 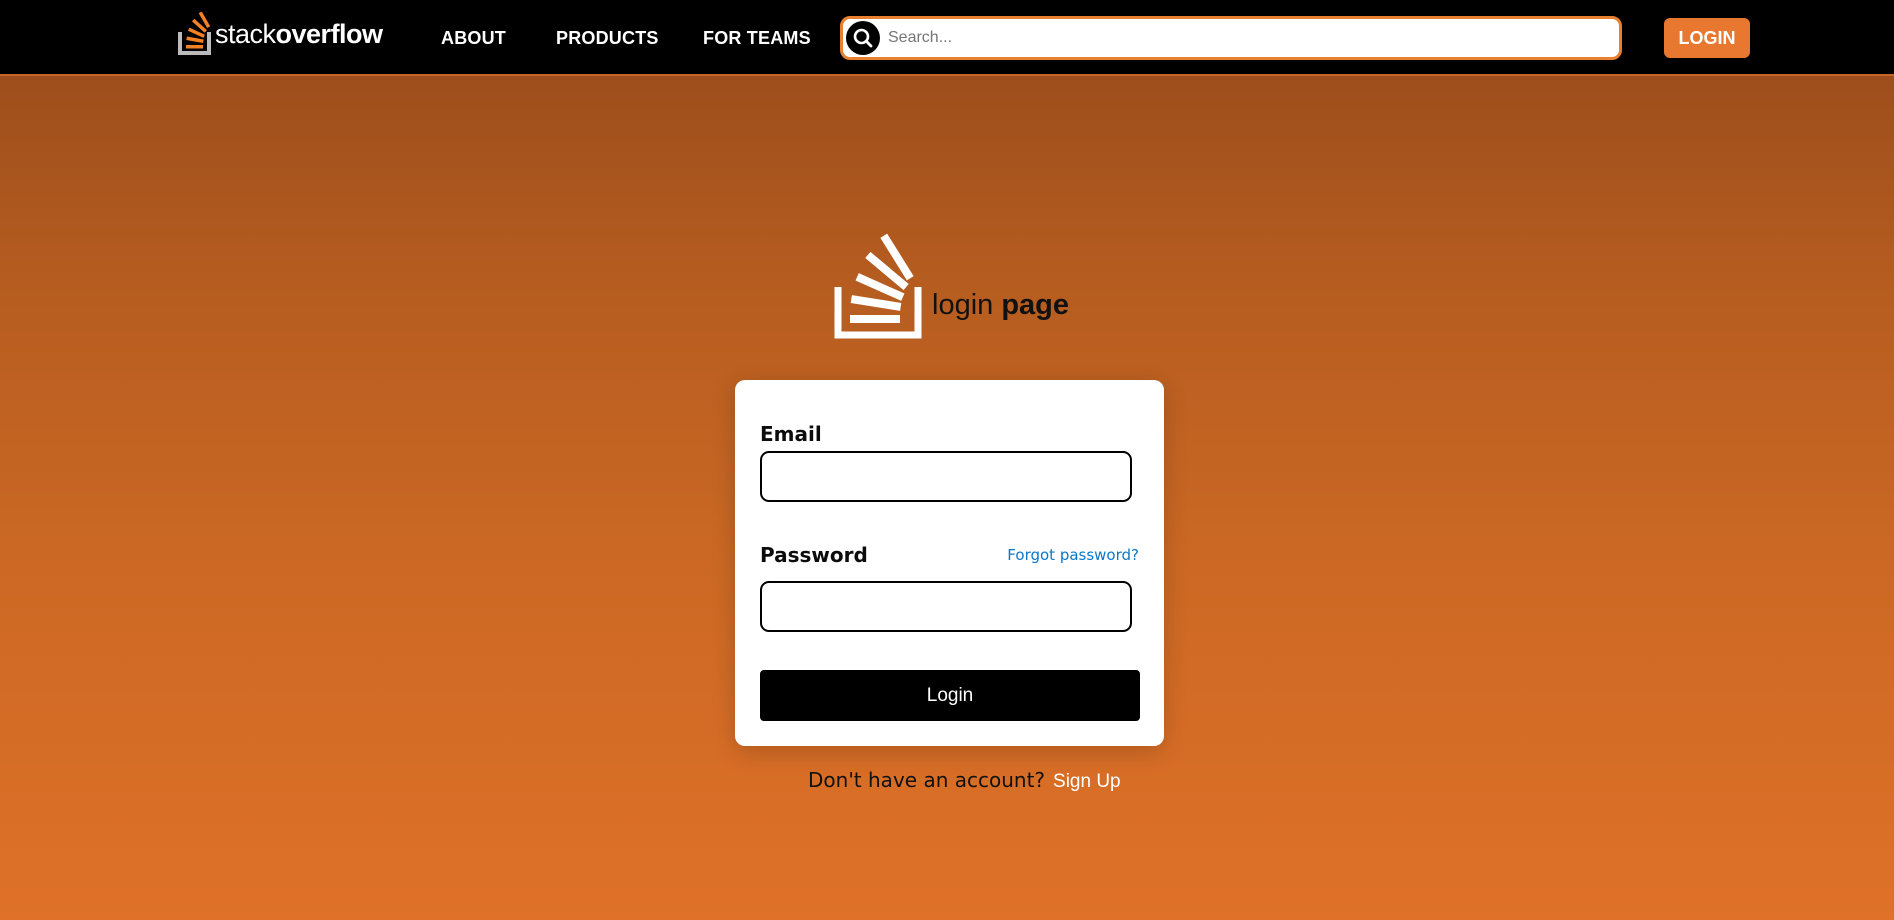 I want to click on login-card: Email Password Forgot password? Login, so click(x=949, y=563).